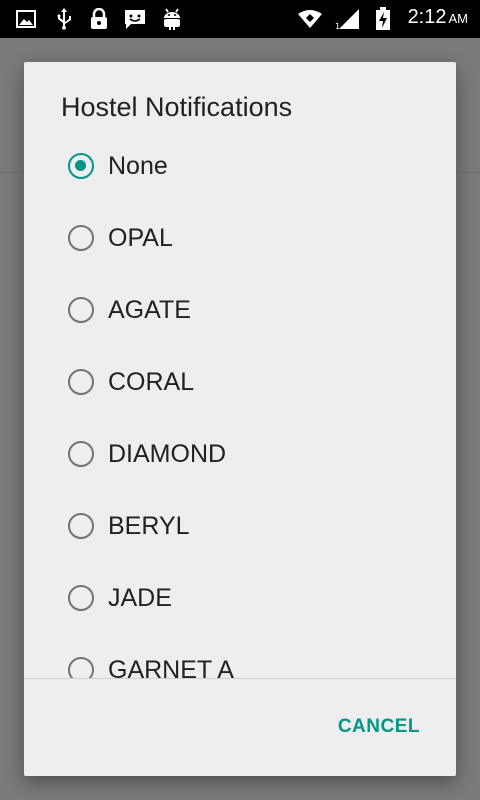 This screenshot has width=480, height=800. Describe the element at coordinates (99, 19) in the screenshot. I see `lock-icon` at that location.